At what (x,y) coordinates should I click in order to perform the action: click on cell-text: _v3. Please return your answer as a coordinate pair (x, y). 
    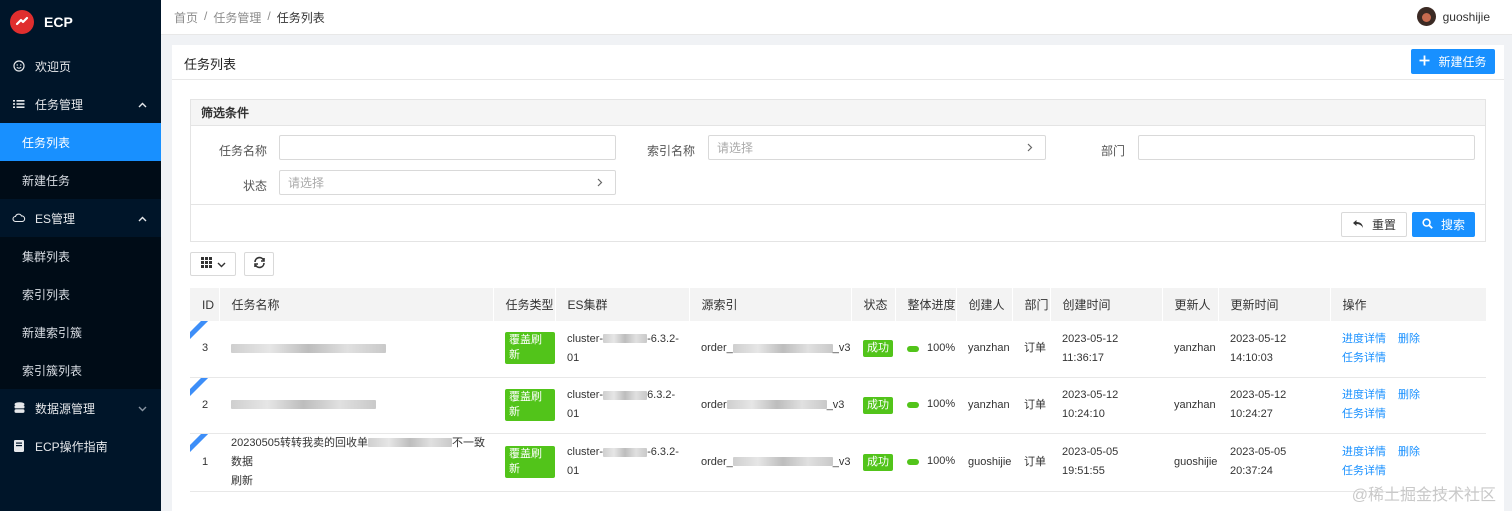
    Looking at the image, I should click on (841, 348).